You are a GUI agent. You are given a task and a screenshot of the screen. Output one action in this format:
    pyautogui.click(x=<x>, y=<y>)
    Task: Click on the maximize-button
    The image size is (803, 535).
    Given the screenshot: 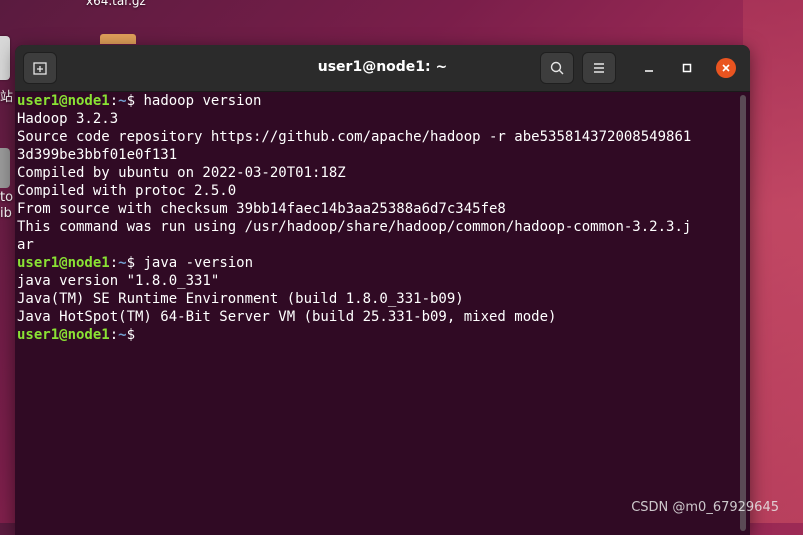 What is the action you would take?
    pyautogui.click(x=687, y=68)
    